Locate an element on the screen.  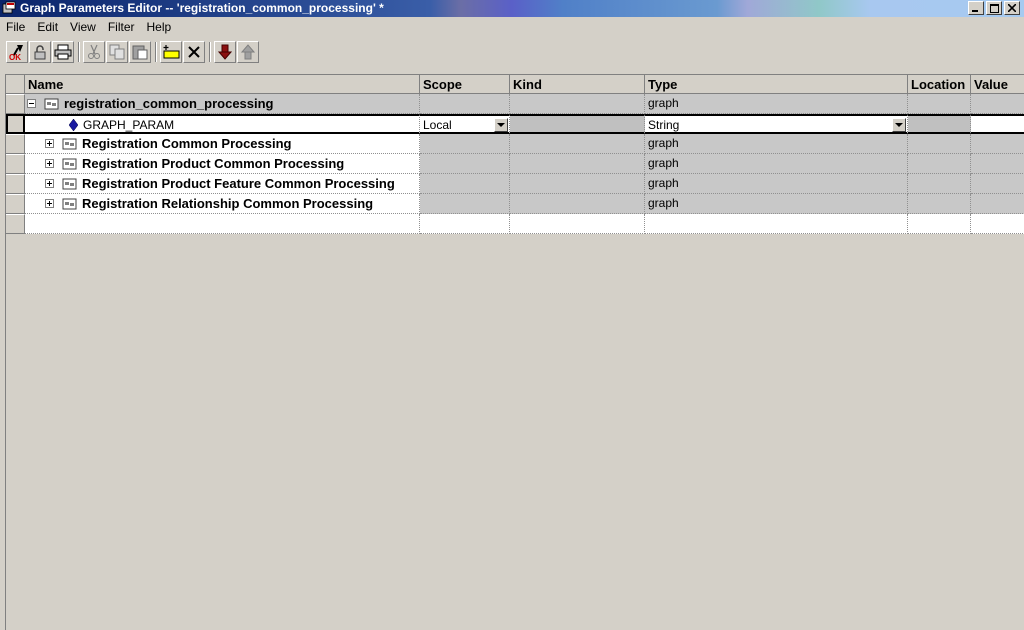
type-select: String is located at coordinates (776, 124).